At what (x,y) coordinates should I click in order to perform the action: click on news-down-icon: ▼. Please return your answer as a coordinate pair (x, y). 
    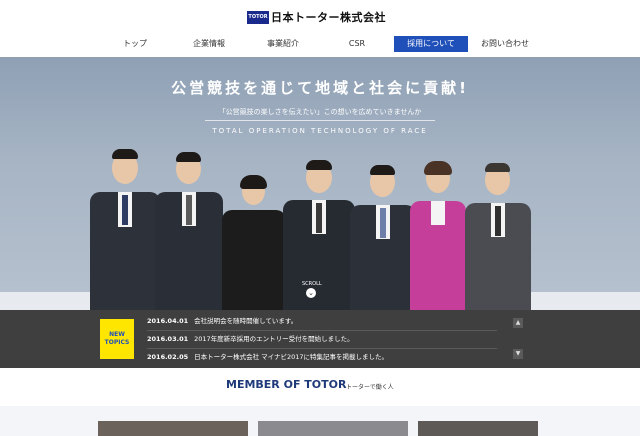
    Looking at the image, I should click on (518, 354).